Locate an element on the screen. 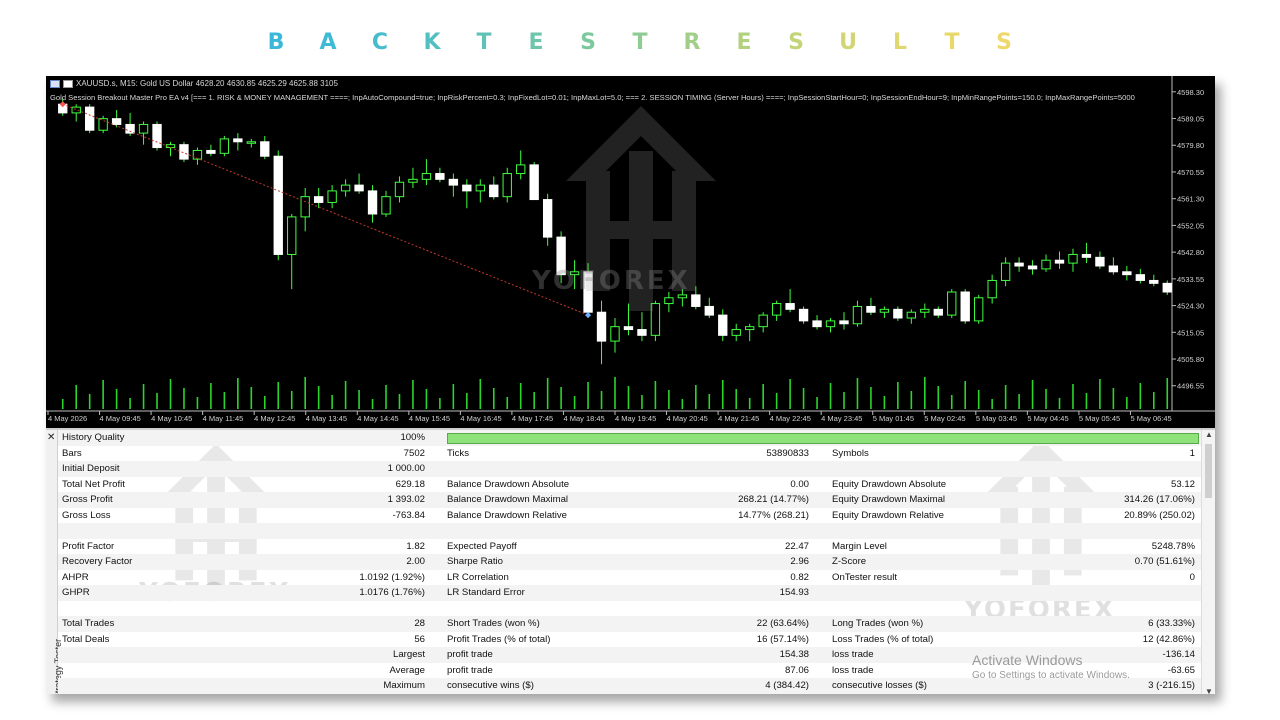 Image resolution: width=1280 pixels, height=720 pixels. scroll-down-icon: ▼ is located at coordinates (1209, 690).